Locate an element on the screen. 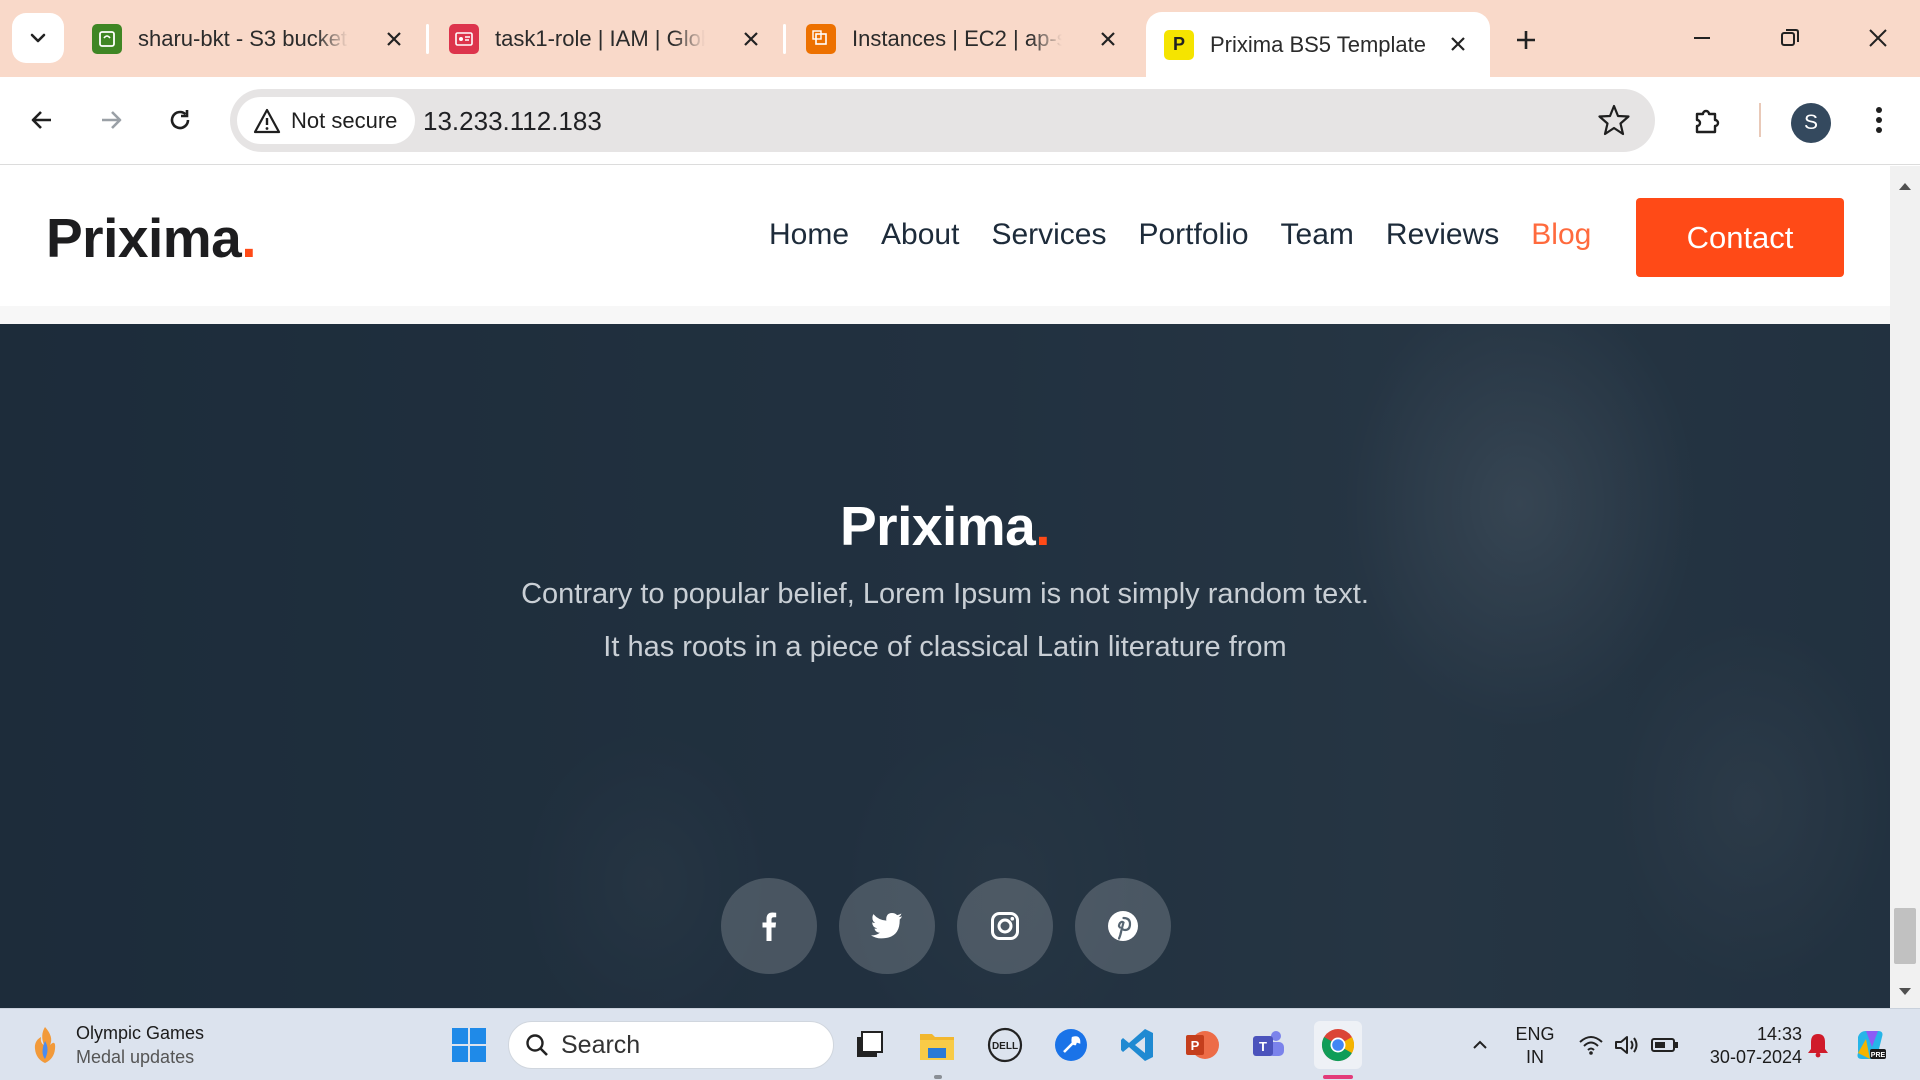 The height and width of the screenshot is (1080, 1920). nav-services: Services is located at coordinates (1048, 235).